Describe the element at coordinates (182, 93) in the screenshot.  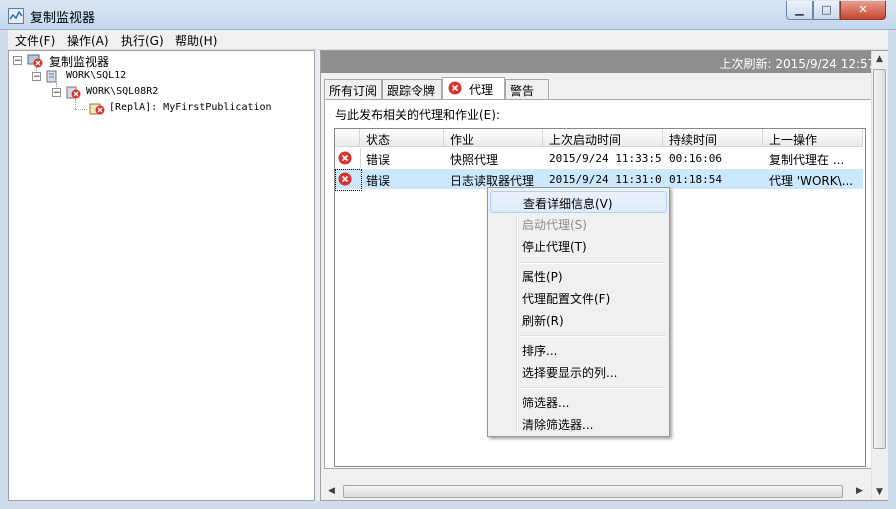
I see `tree-node-server-sql08r2: − WORK\SQL08R2` at that location.